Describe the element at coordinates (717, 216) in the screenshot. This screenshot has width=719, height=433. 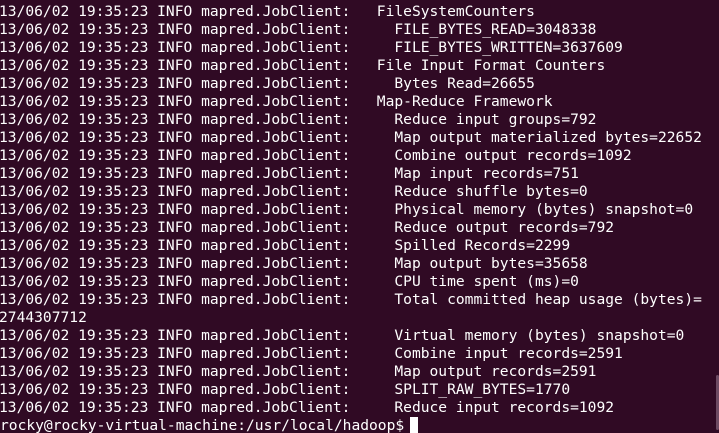
I see `scrollbar` at that location.